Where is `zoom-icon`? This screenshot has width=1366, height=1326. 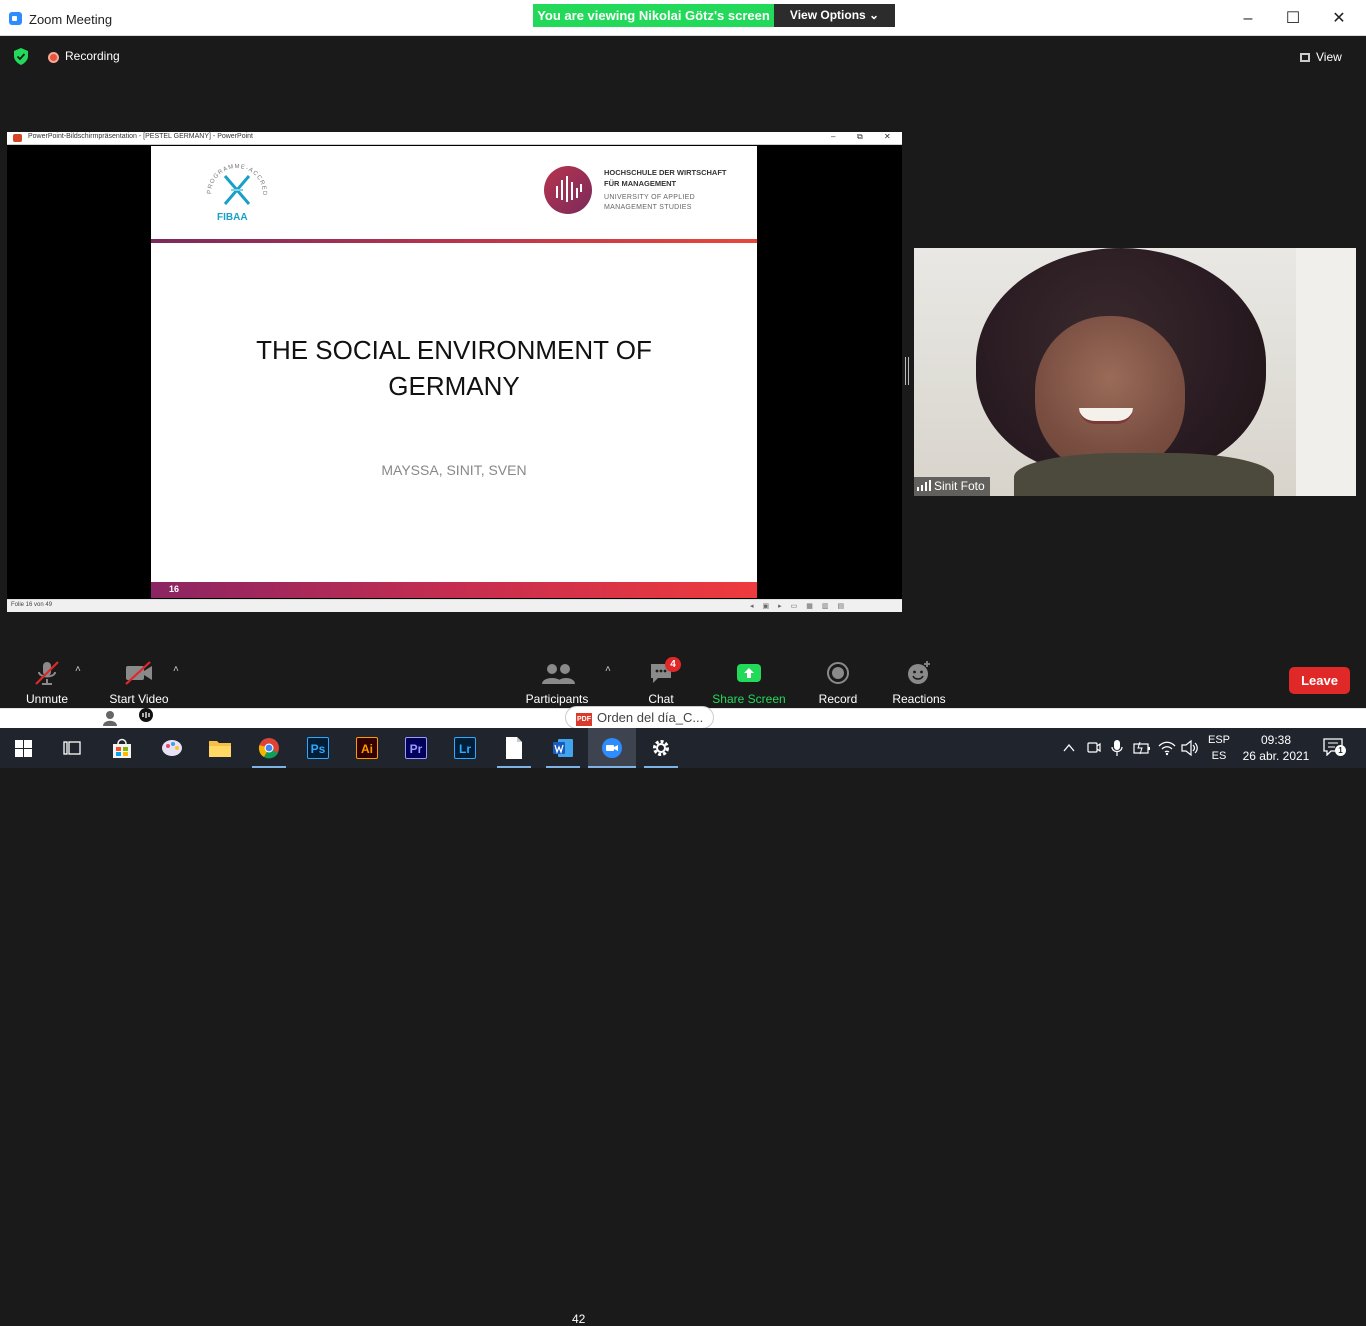 zoom-icon is located at coordinates (612, 748).